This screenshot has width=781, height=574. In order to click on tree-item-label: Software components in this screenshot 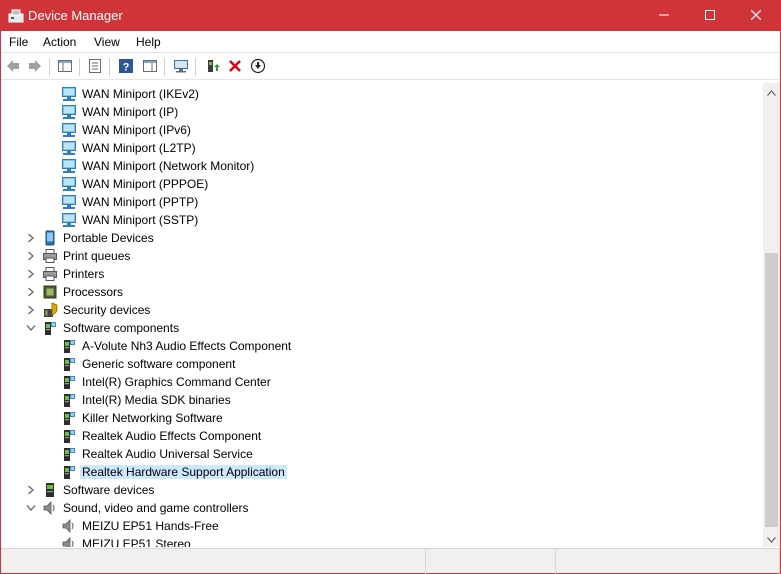, I will do `click(121, 328)`.